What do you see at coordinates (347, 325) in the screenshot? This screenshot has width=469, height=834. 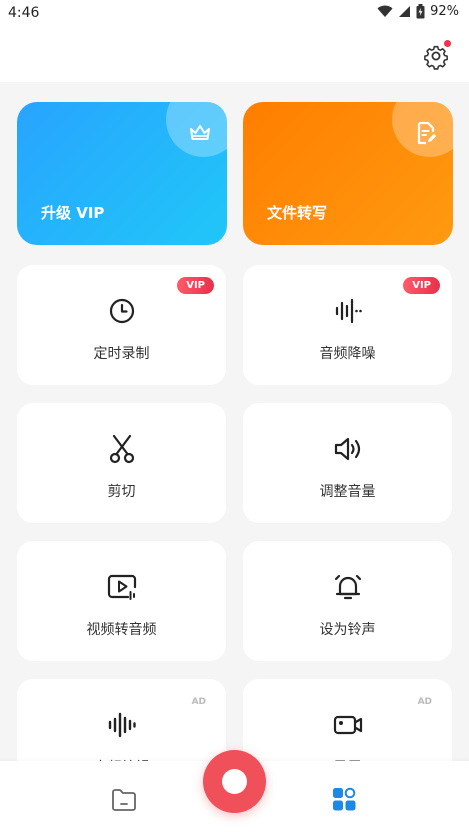 I see `noise-reduction-card: VIP 音频降噪` at bounding box center [347, 325].